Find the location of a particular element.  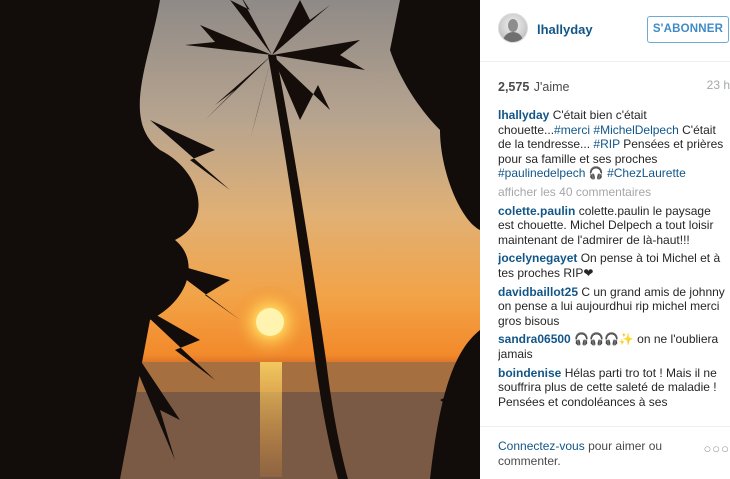

post-header: lhallyday S'ABONNER is located at coordinates (605, 31).